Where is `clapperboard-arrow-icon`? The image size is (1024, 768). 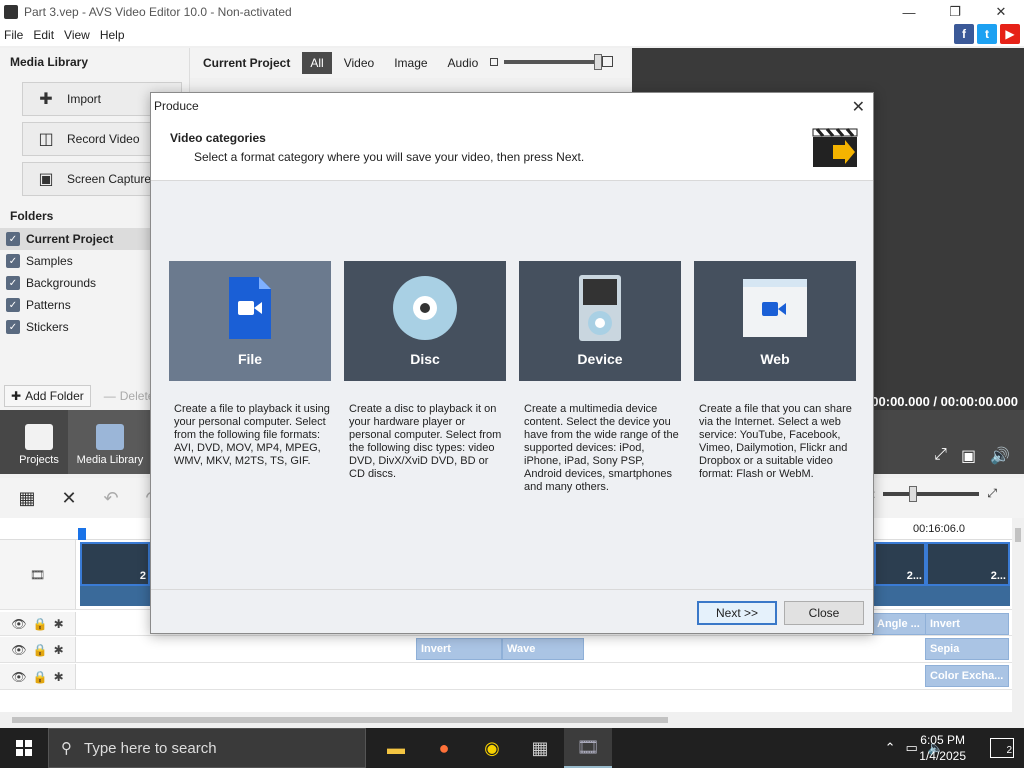 clapperboard-arrow-icon is located at coordinates (835, 147).